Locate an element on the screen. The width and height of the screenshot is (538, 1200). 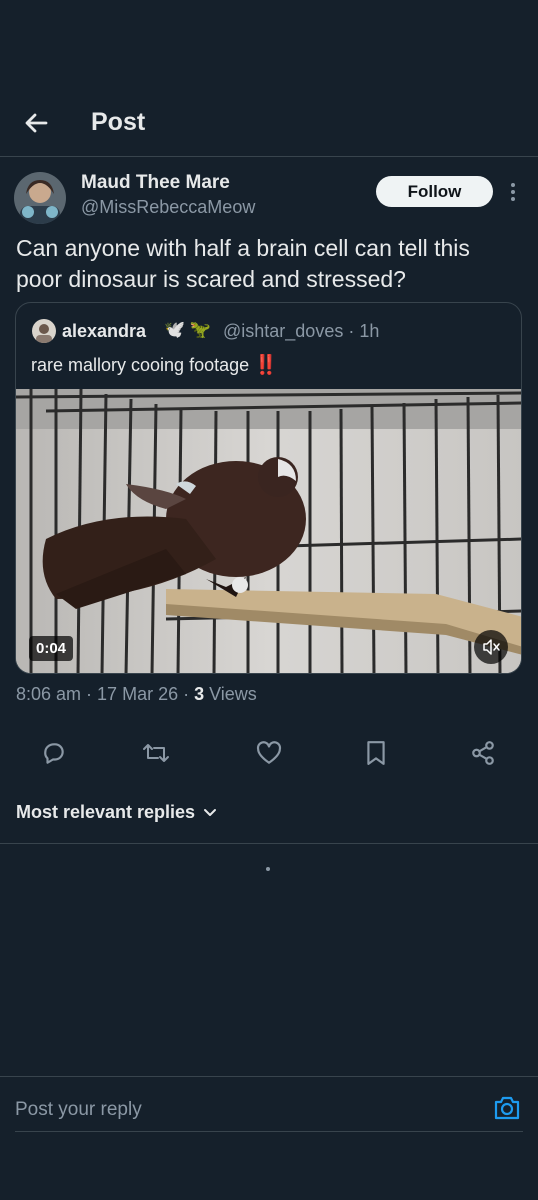
composer-divider is located at coordinates (269, 1076).